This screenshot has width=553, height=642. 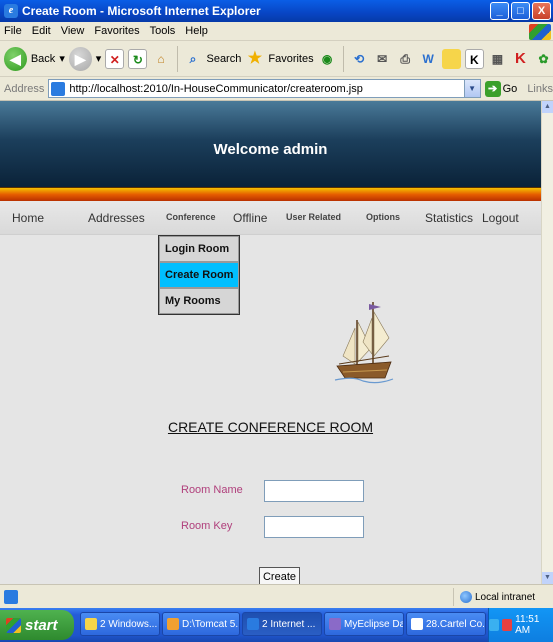 What do you see at coordinates (466, 597) in the screenshot?
I see `intranet-icon` at bounding box center [466, 597].